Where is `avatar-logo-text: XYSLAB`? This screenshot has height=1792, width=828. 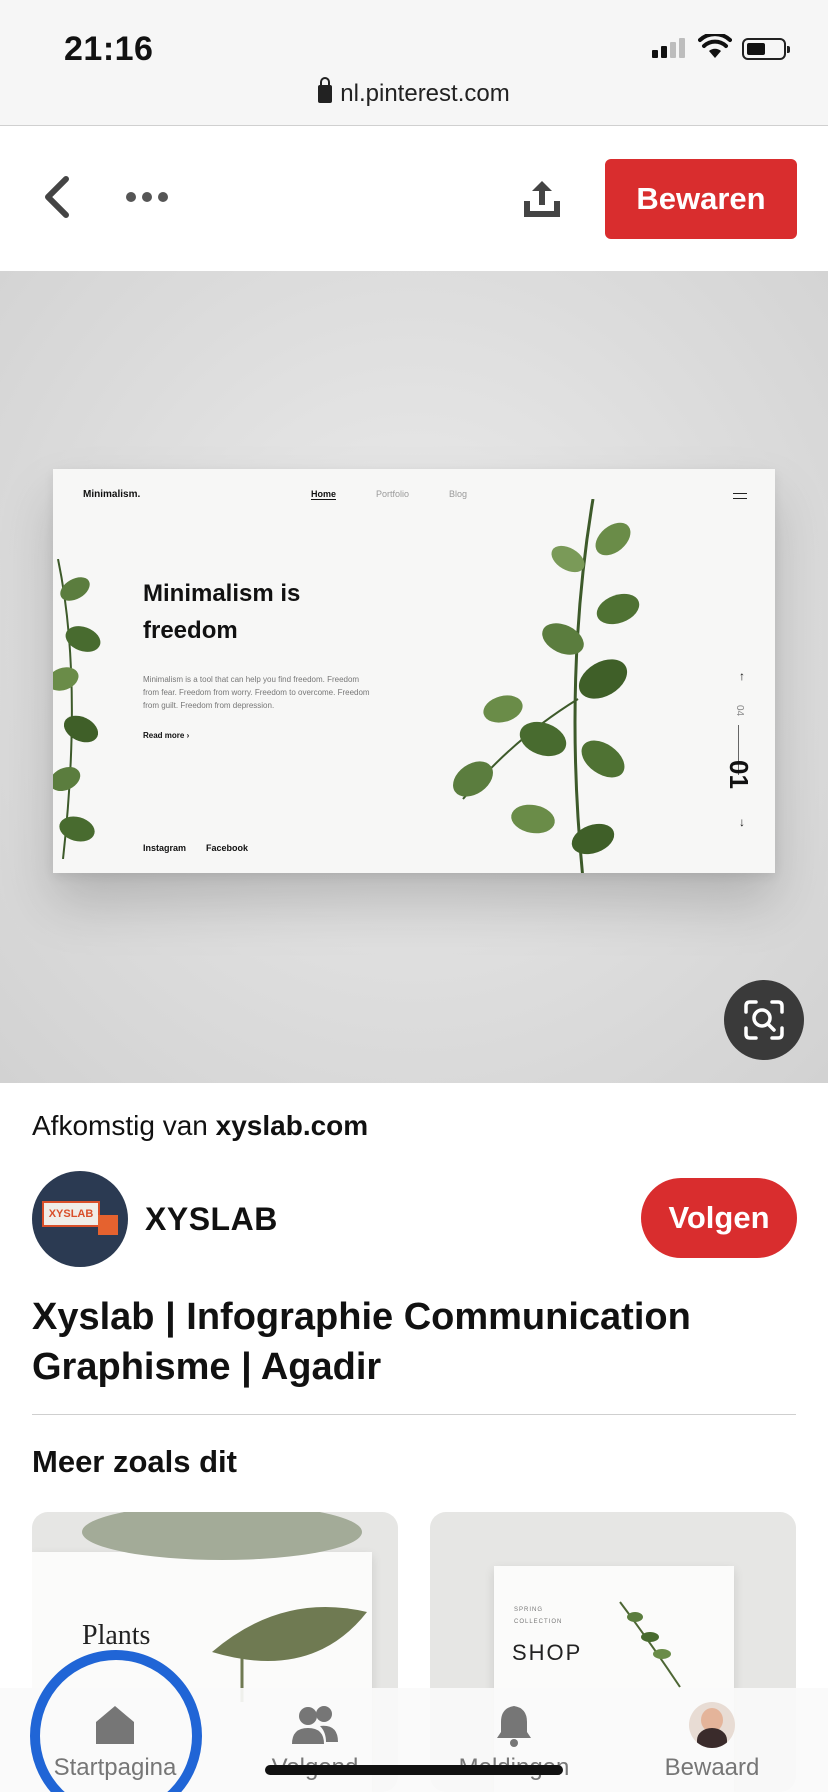
avatar-logo-text: XYSLAB is located at coordinates (71, 1214).